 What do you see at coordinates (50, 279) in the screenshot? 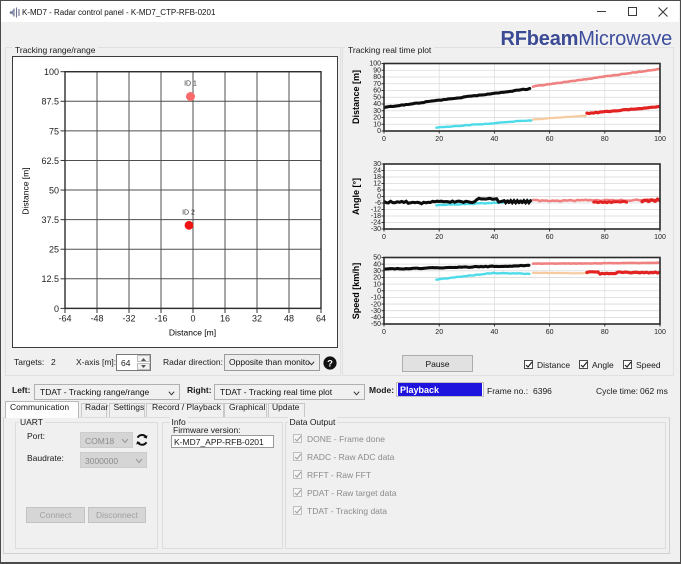
I see `svg-text: 12.5` at bounding box center [50, 279].